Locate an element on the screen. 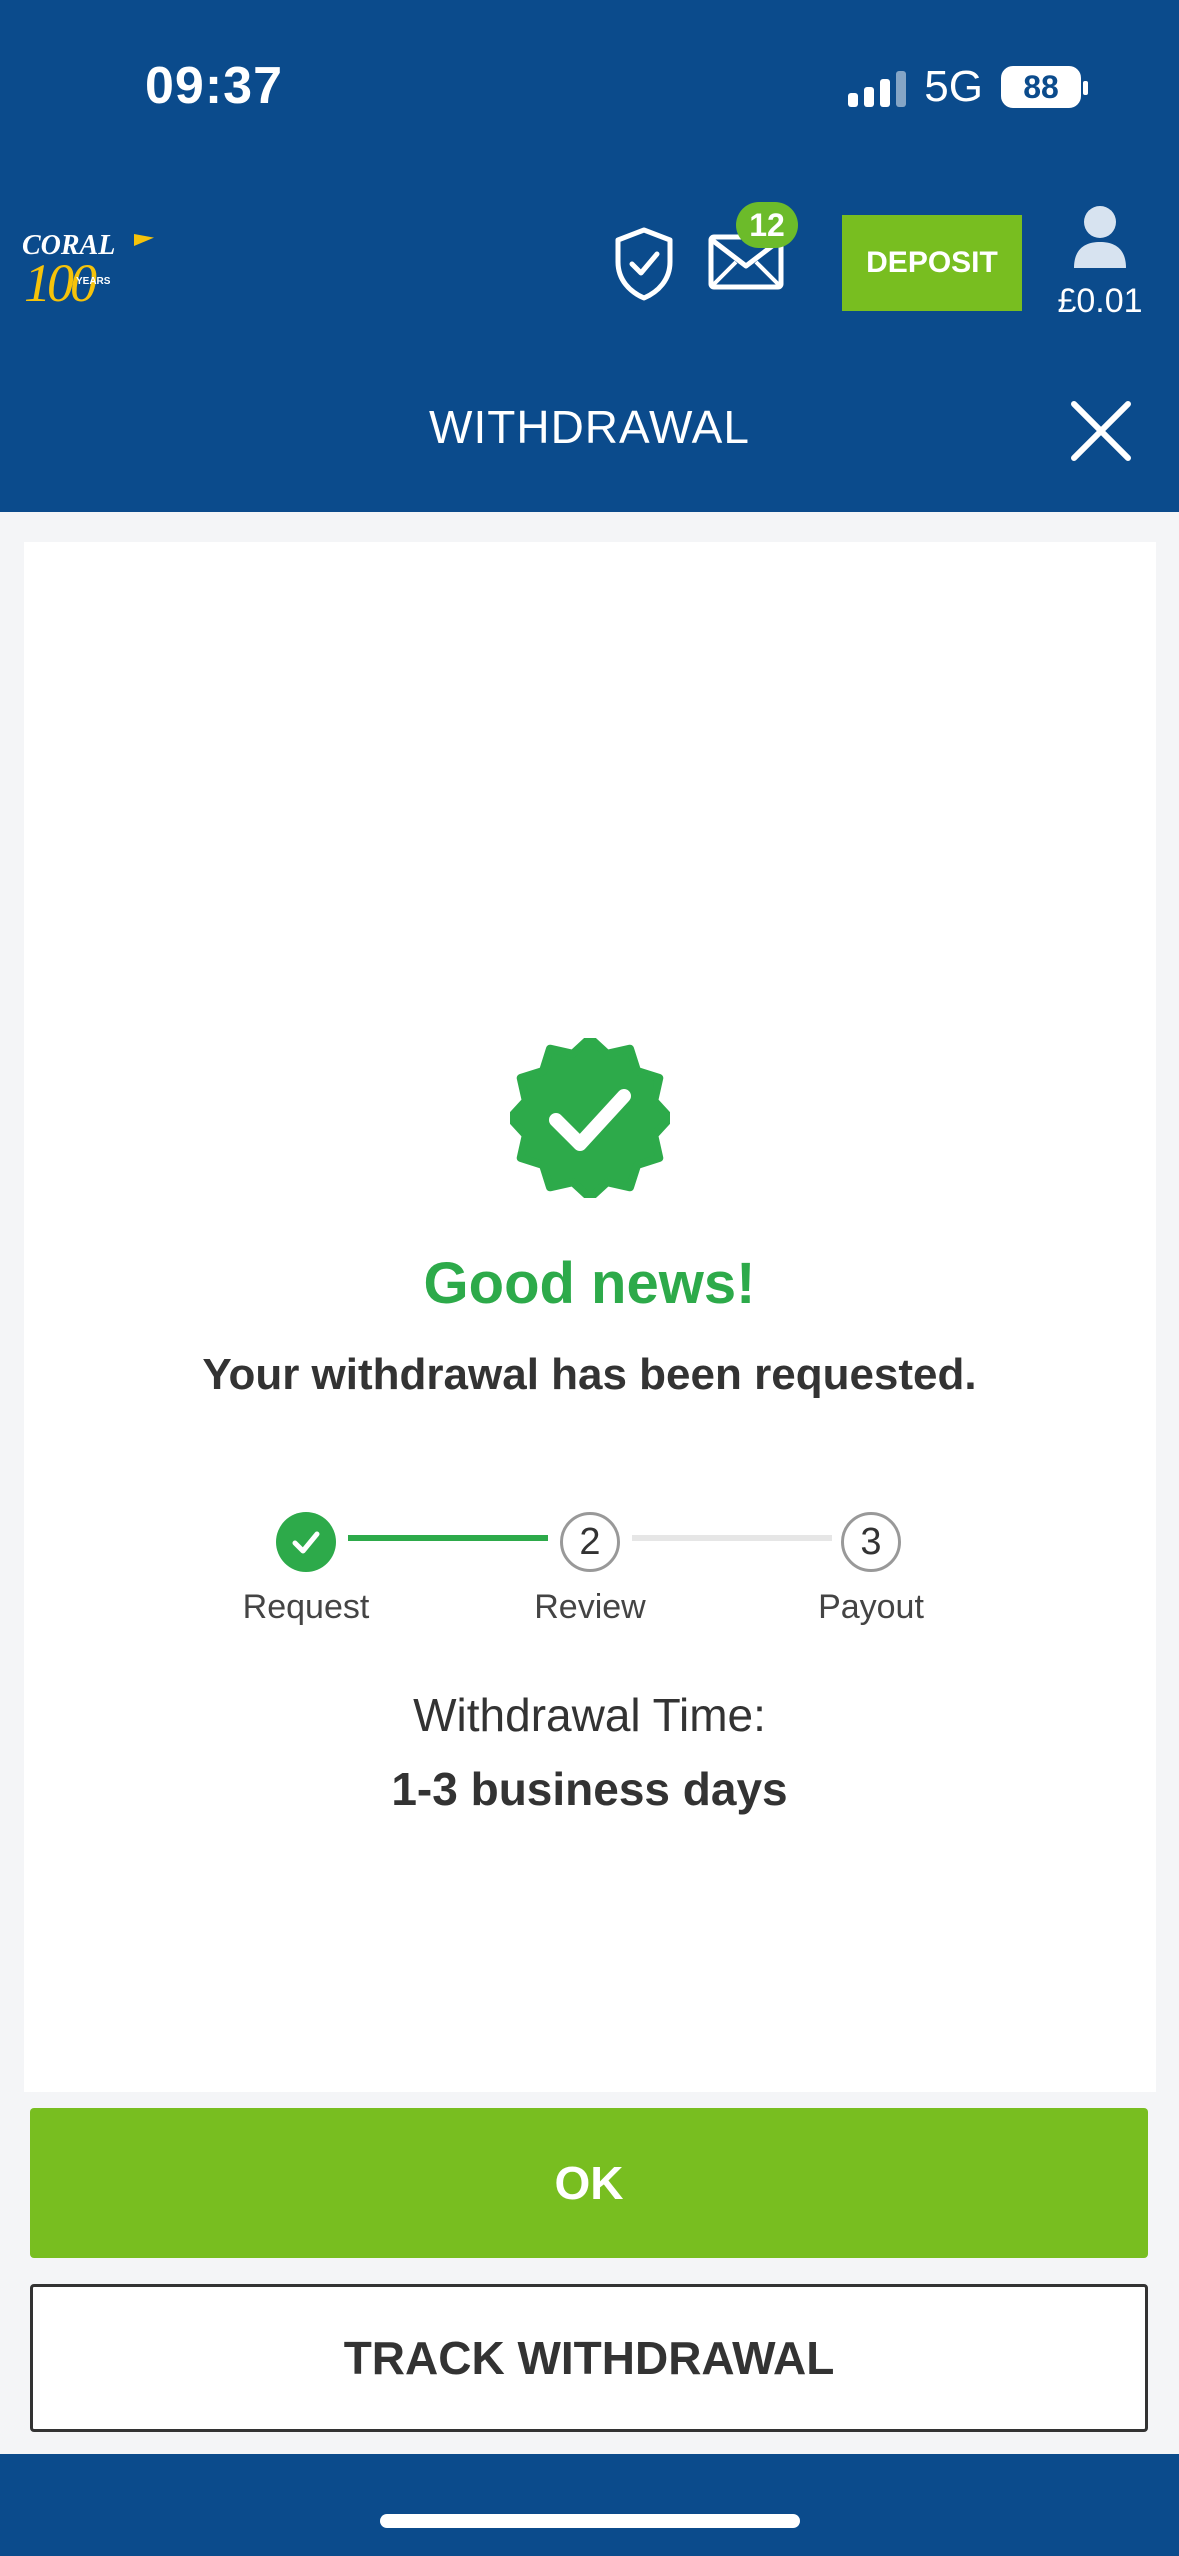  network-type: 5G is located at coordinates (953, 86).